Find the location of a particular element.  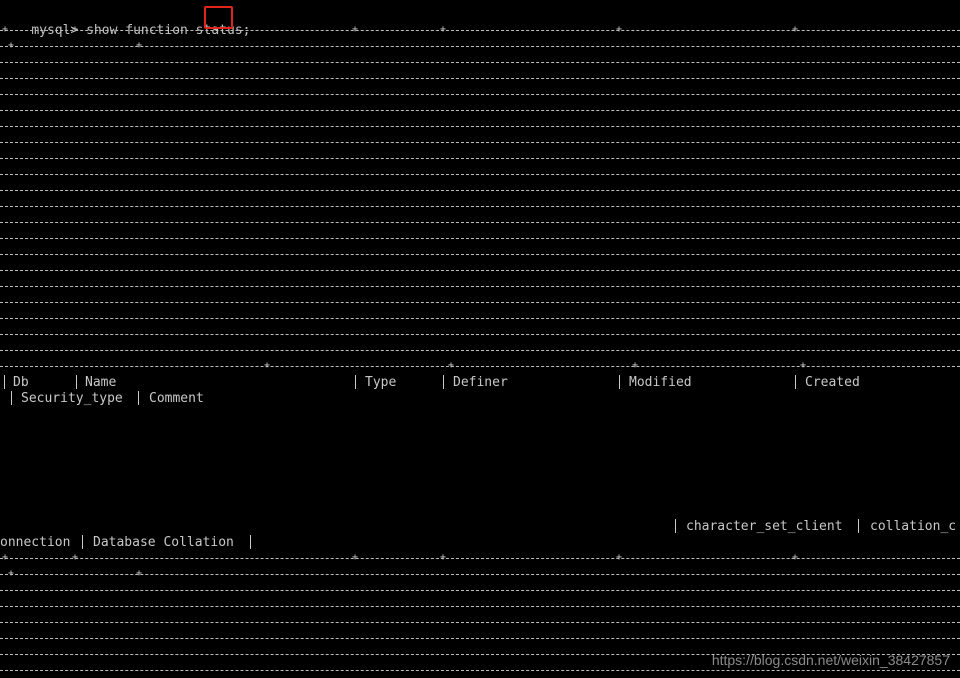

column-header-name: Name is located at coordinates (101, 382).